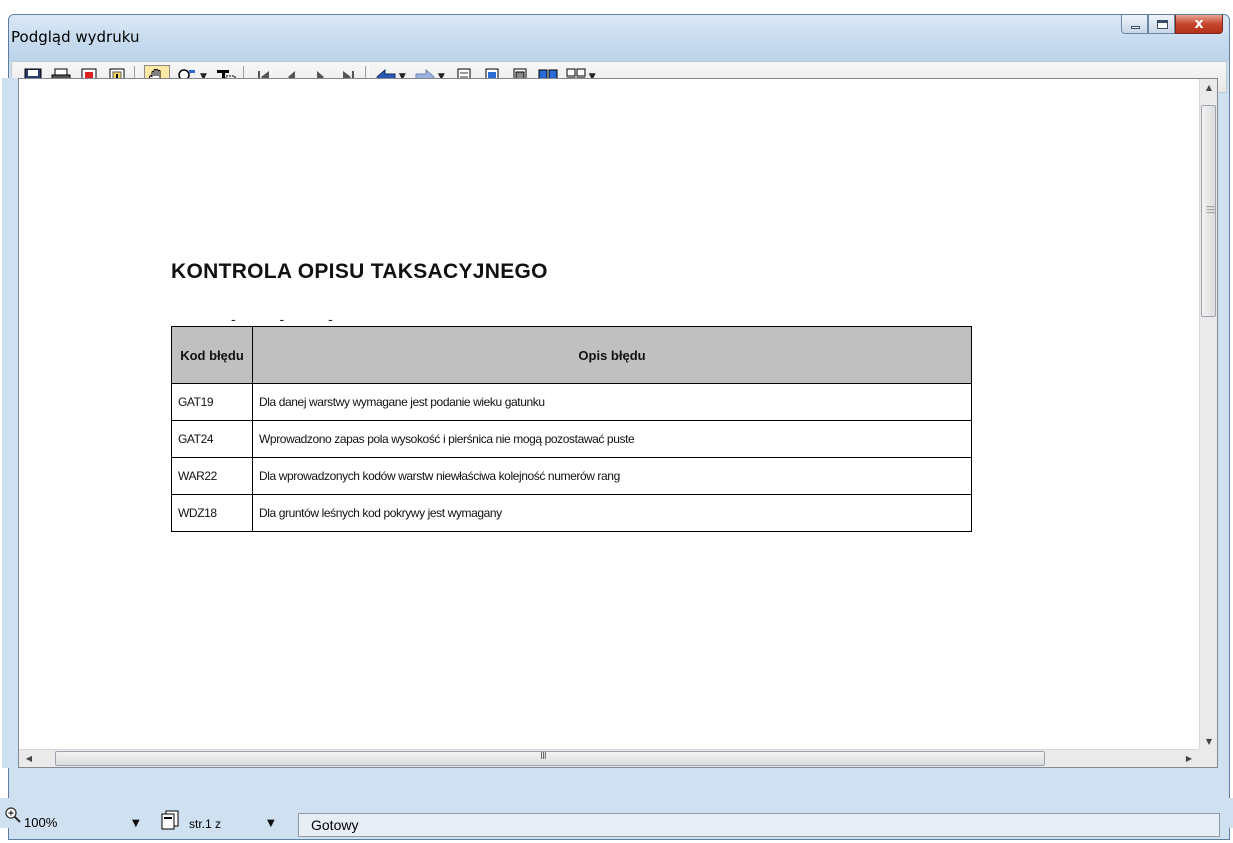 The image size is (1233, 843). Describe the element at coordinates (10, 423) in the screenshot. I see `left-border` at that location.